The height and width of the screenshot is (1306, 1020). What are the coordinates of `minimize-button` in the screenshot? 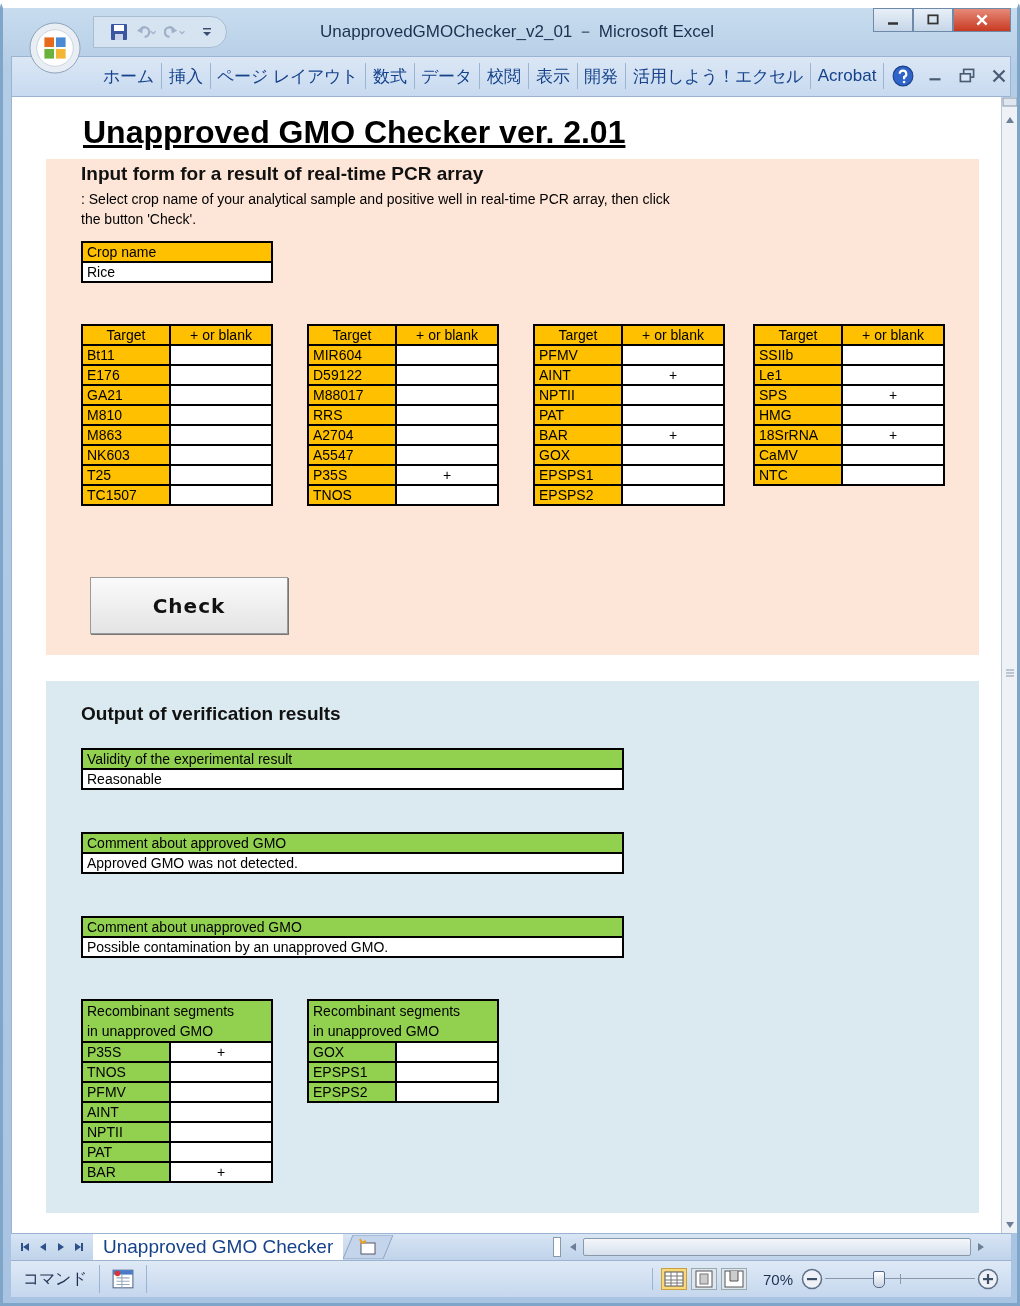 It's located at (893, 20).